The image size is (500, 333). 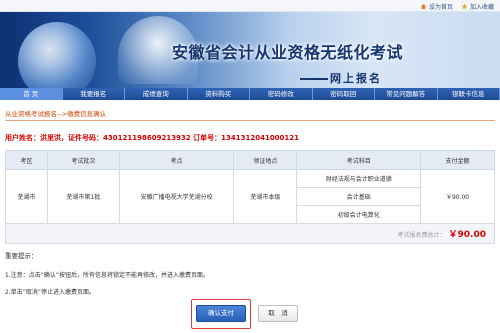 What do you see at coordinates (57, 55) in the screenshot?
I see `globe-image` at bounding box center [57, 55].